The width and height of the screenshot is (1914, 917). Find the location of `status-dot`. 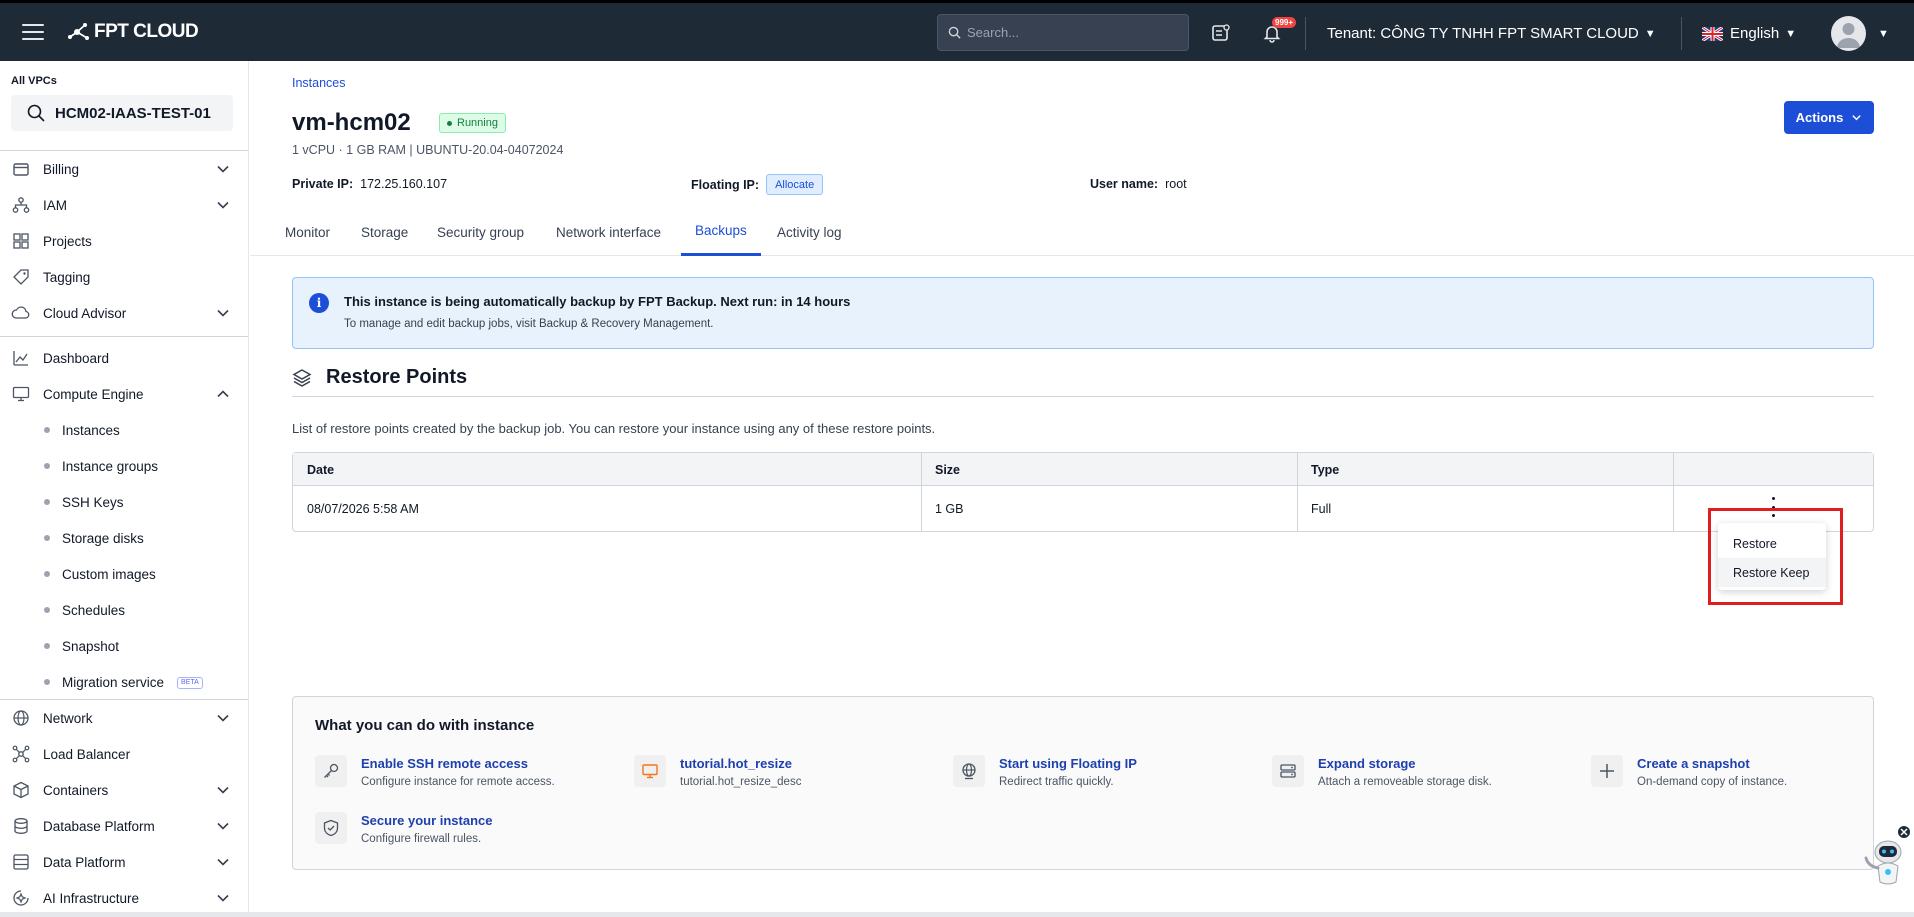

status-dot is located at coordinates (449, 123).